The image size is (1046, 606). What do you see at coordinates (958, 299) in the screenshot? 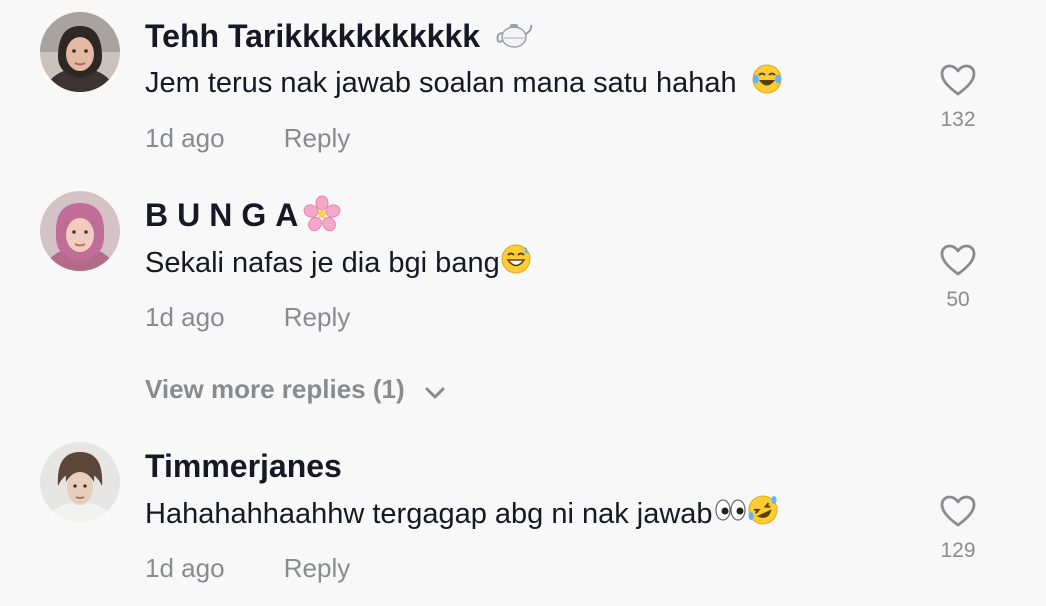
I see `like-count: 50` at bounding box center [958, 299].